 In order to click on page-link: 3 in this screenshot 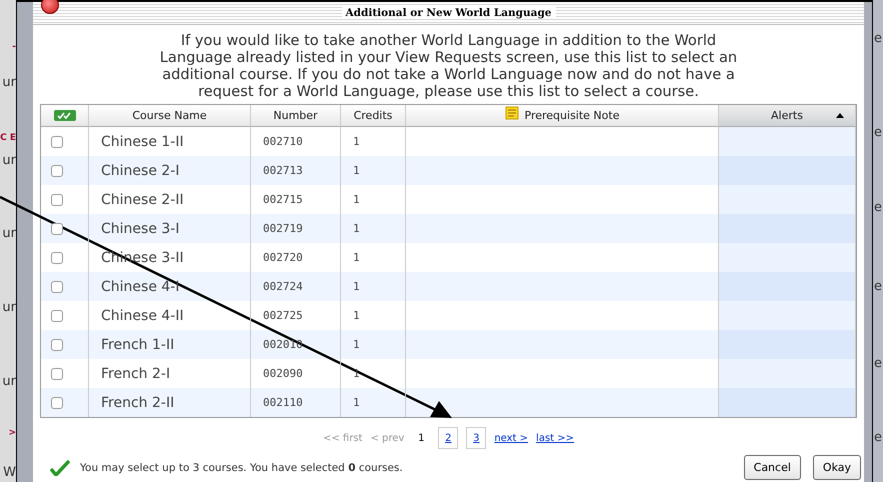, I will do `click(476, 438)`.